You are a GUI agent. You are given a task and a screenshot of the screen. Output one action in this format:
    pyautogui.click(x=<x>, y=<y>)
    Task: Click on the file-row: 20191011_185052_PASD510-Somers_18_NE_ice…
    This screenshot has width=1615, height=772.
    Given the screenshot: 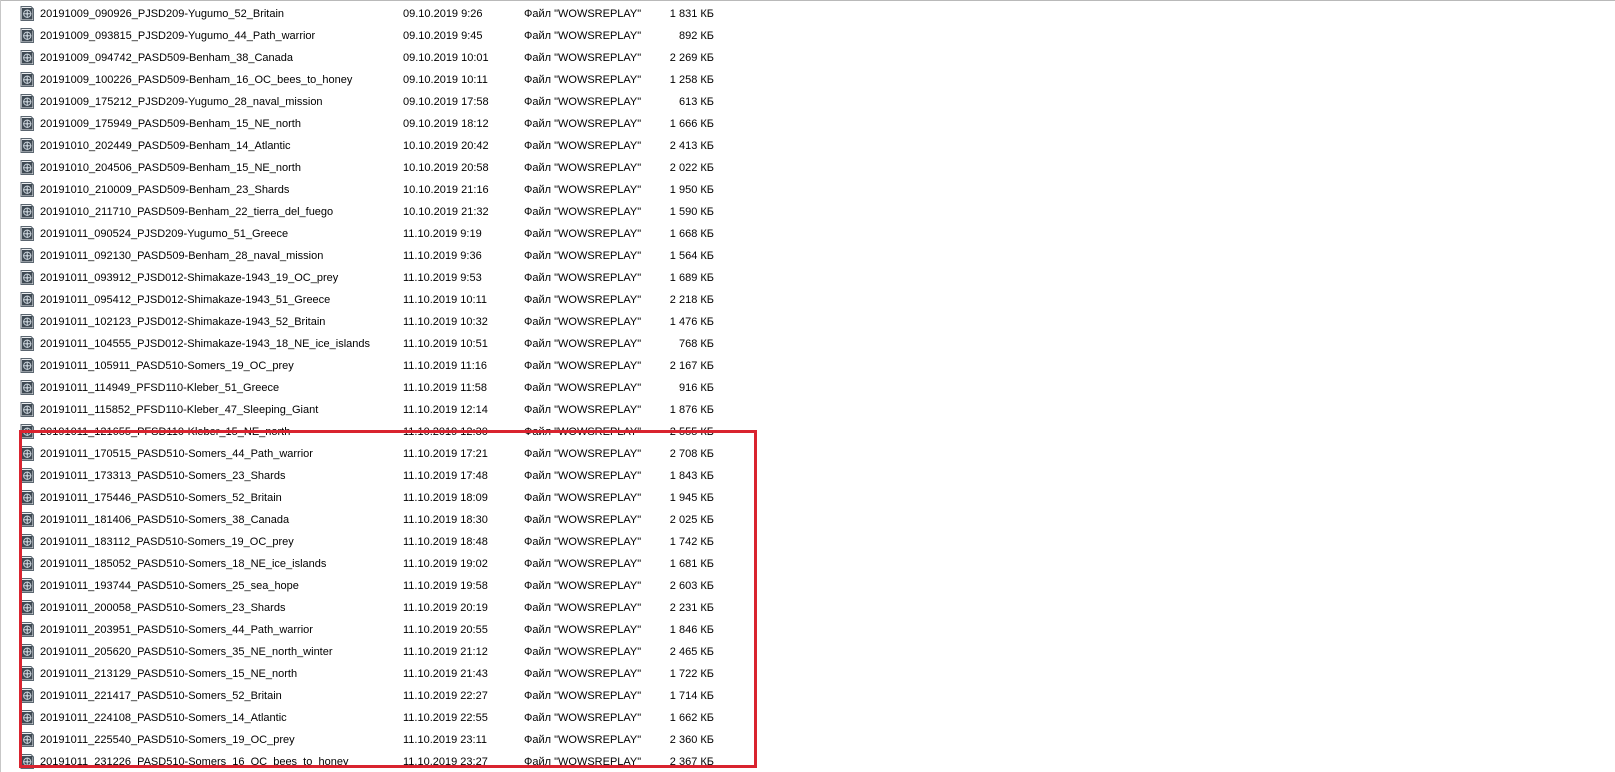 What is the action you would take?
    pyautogui.click(x=380, y=564)
    